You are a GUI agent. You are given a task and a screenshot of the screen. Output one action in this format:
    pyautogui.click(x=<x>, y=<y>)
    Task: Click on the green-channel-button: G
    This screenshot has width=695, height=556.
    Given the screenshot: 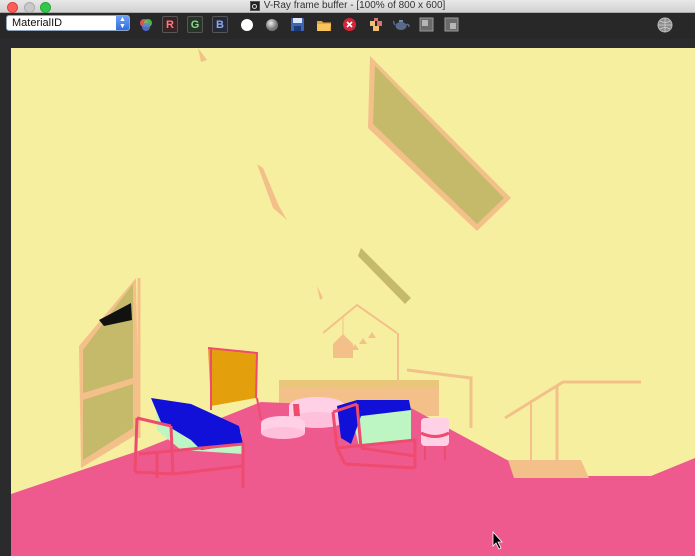 What is the action you would take?
    pyautogui.click(x=195, y=24)
    